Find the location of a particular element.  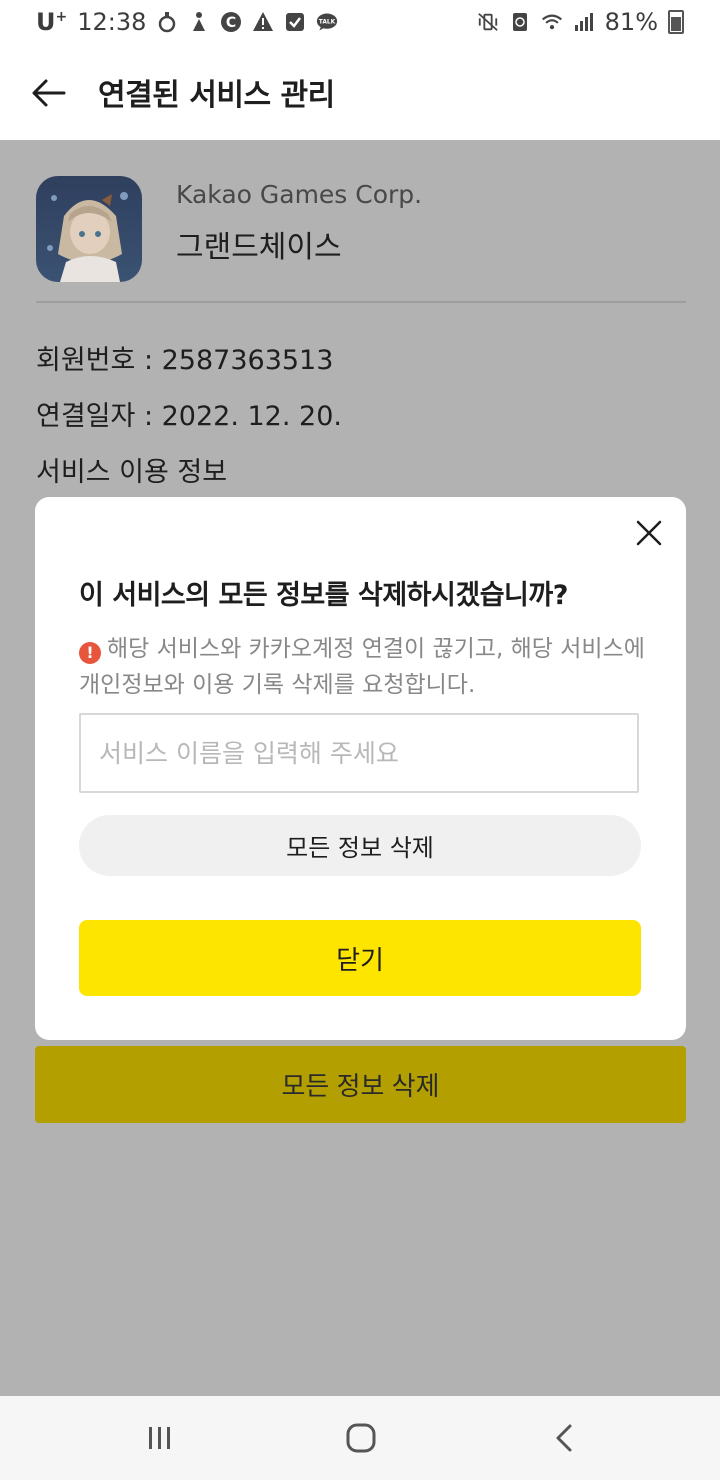

back-button is located at coordinates (49, 93).